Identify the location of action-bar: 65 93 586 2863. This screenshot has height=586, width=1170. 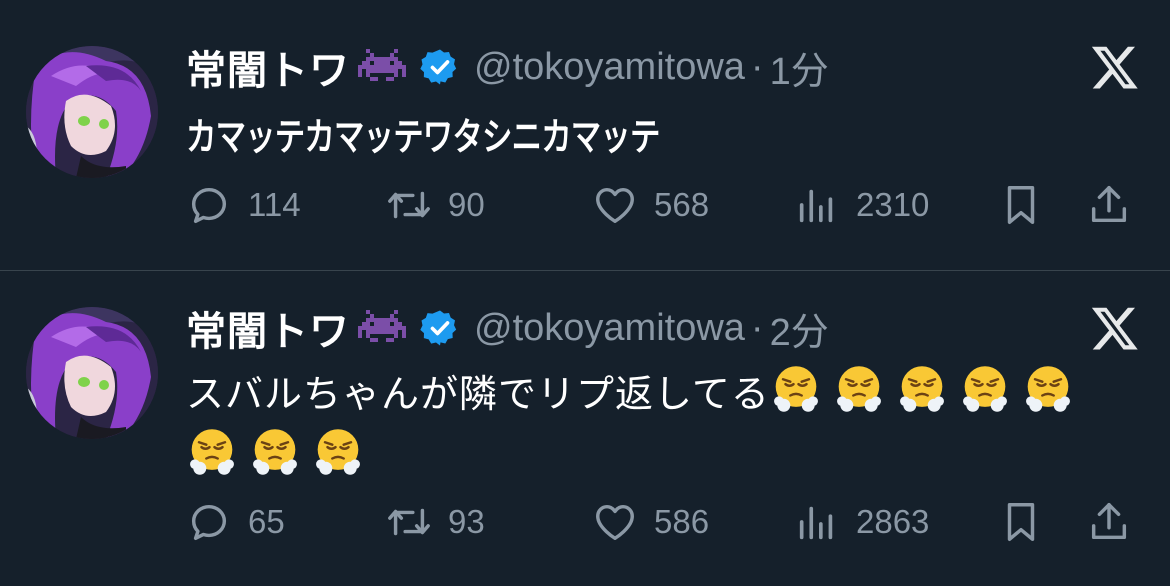
(666, 522).